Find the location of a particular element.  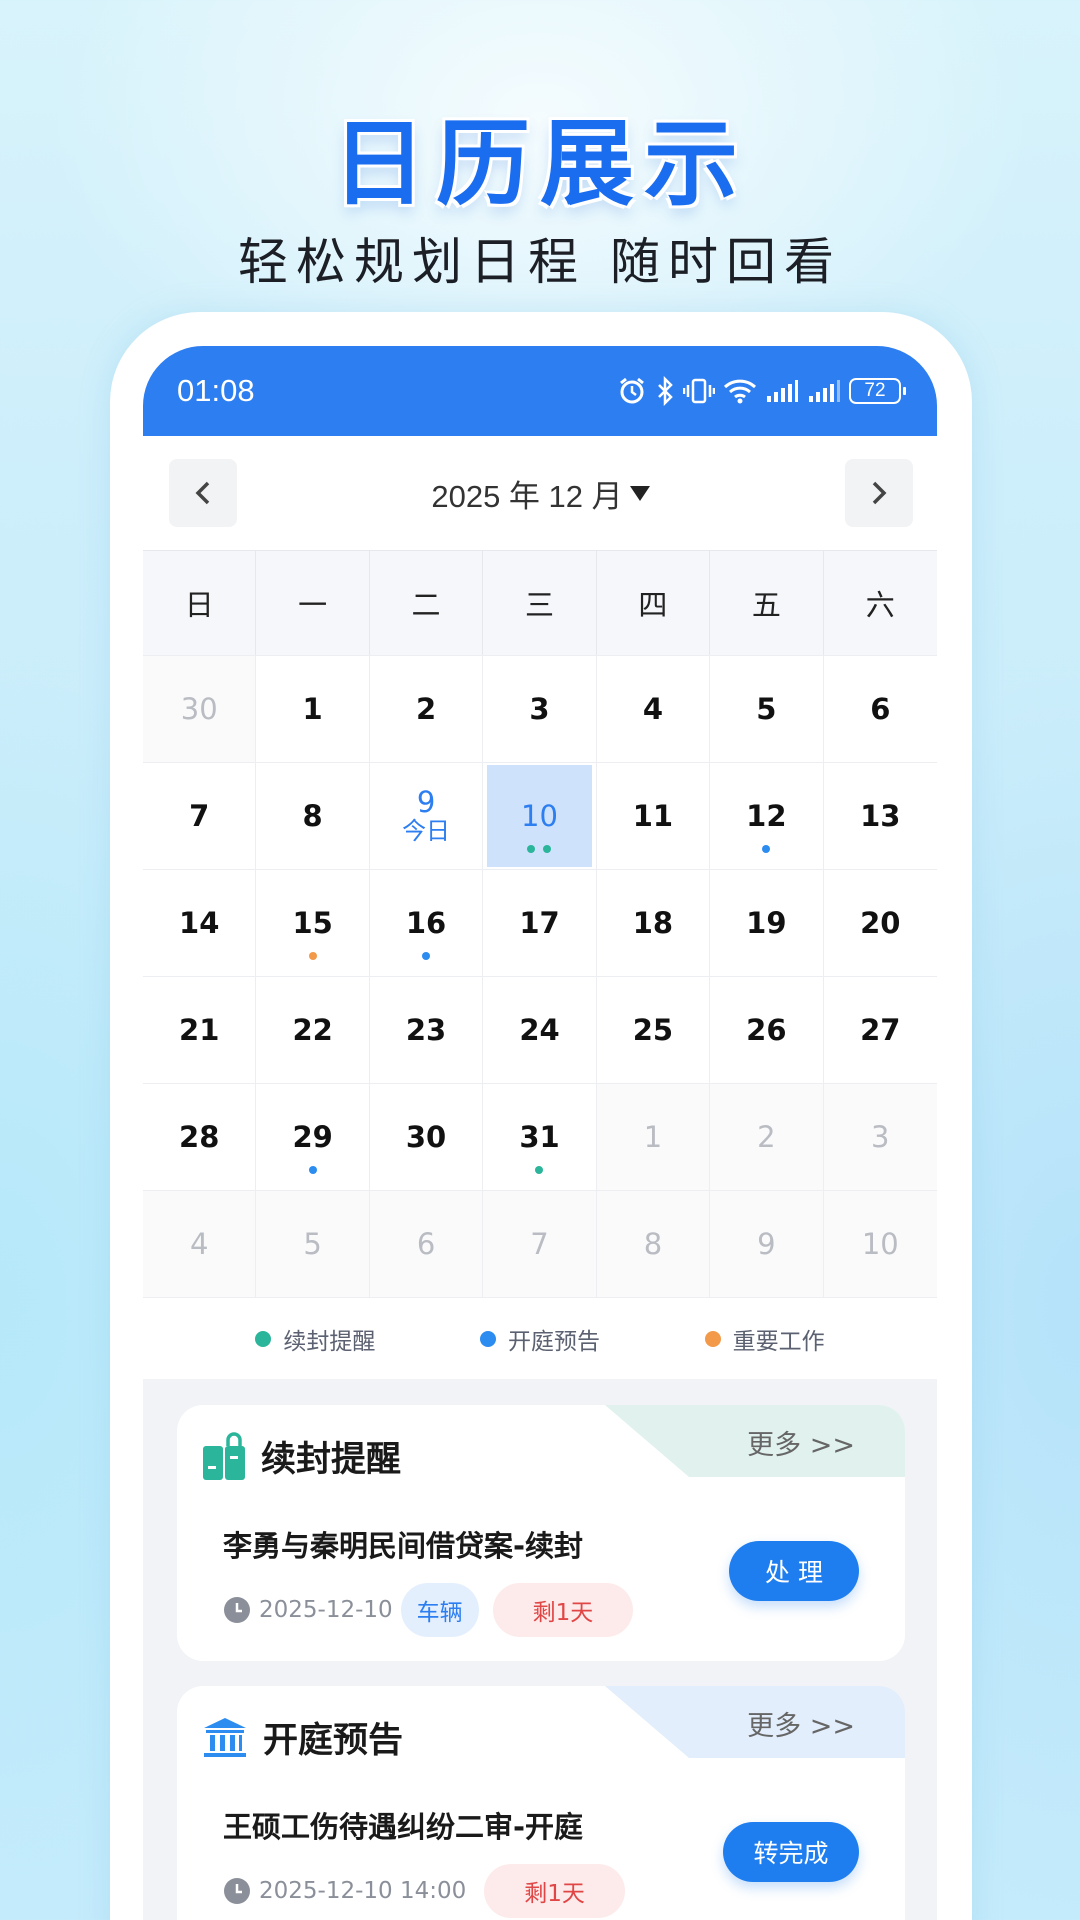

day-number: 8 is located at coordinates (312, 816).